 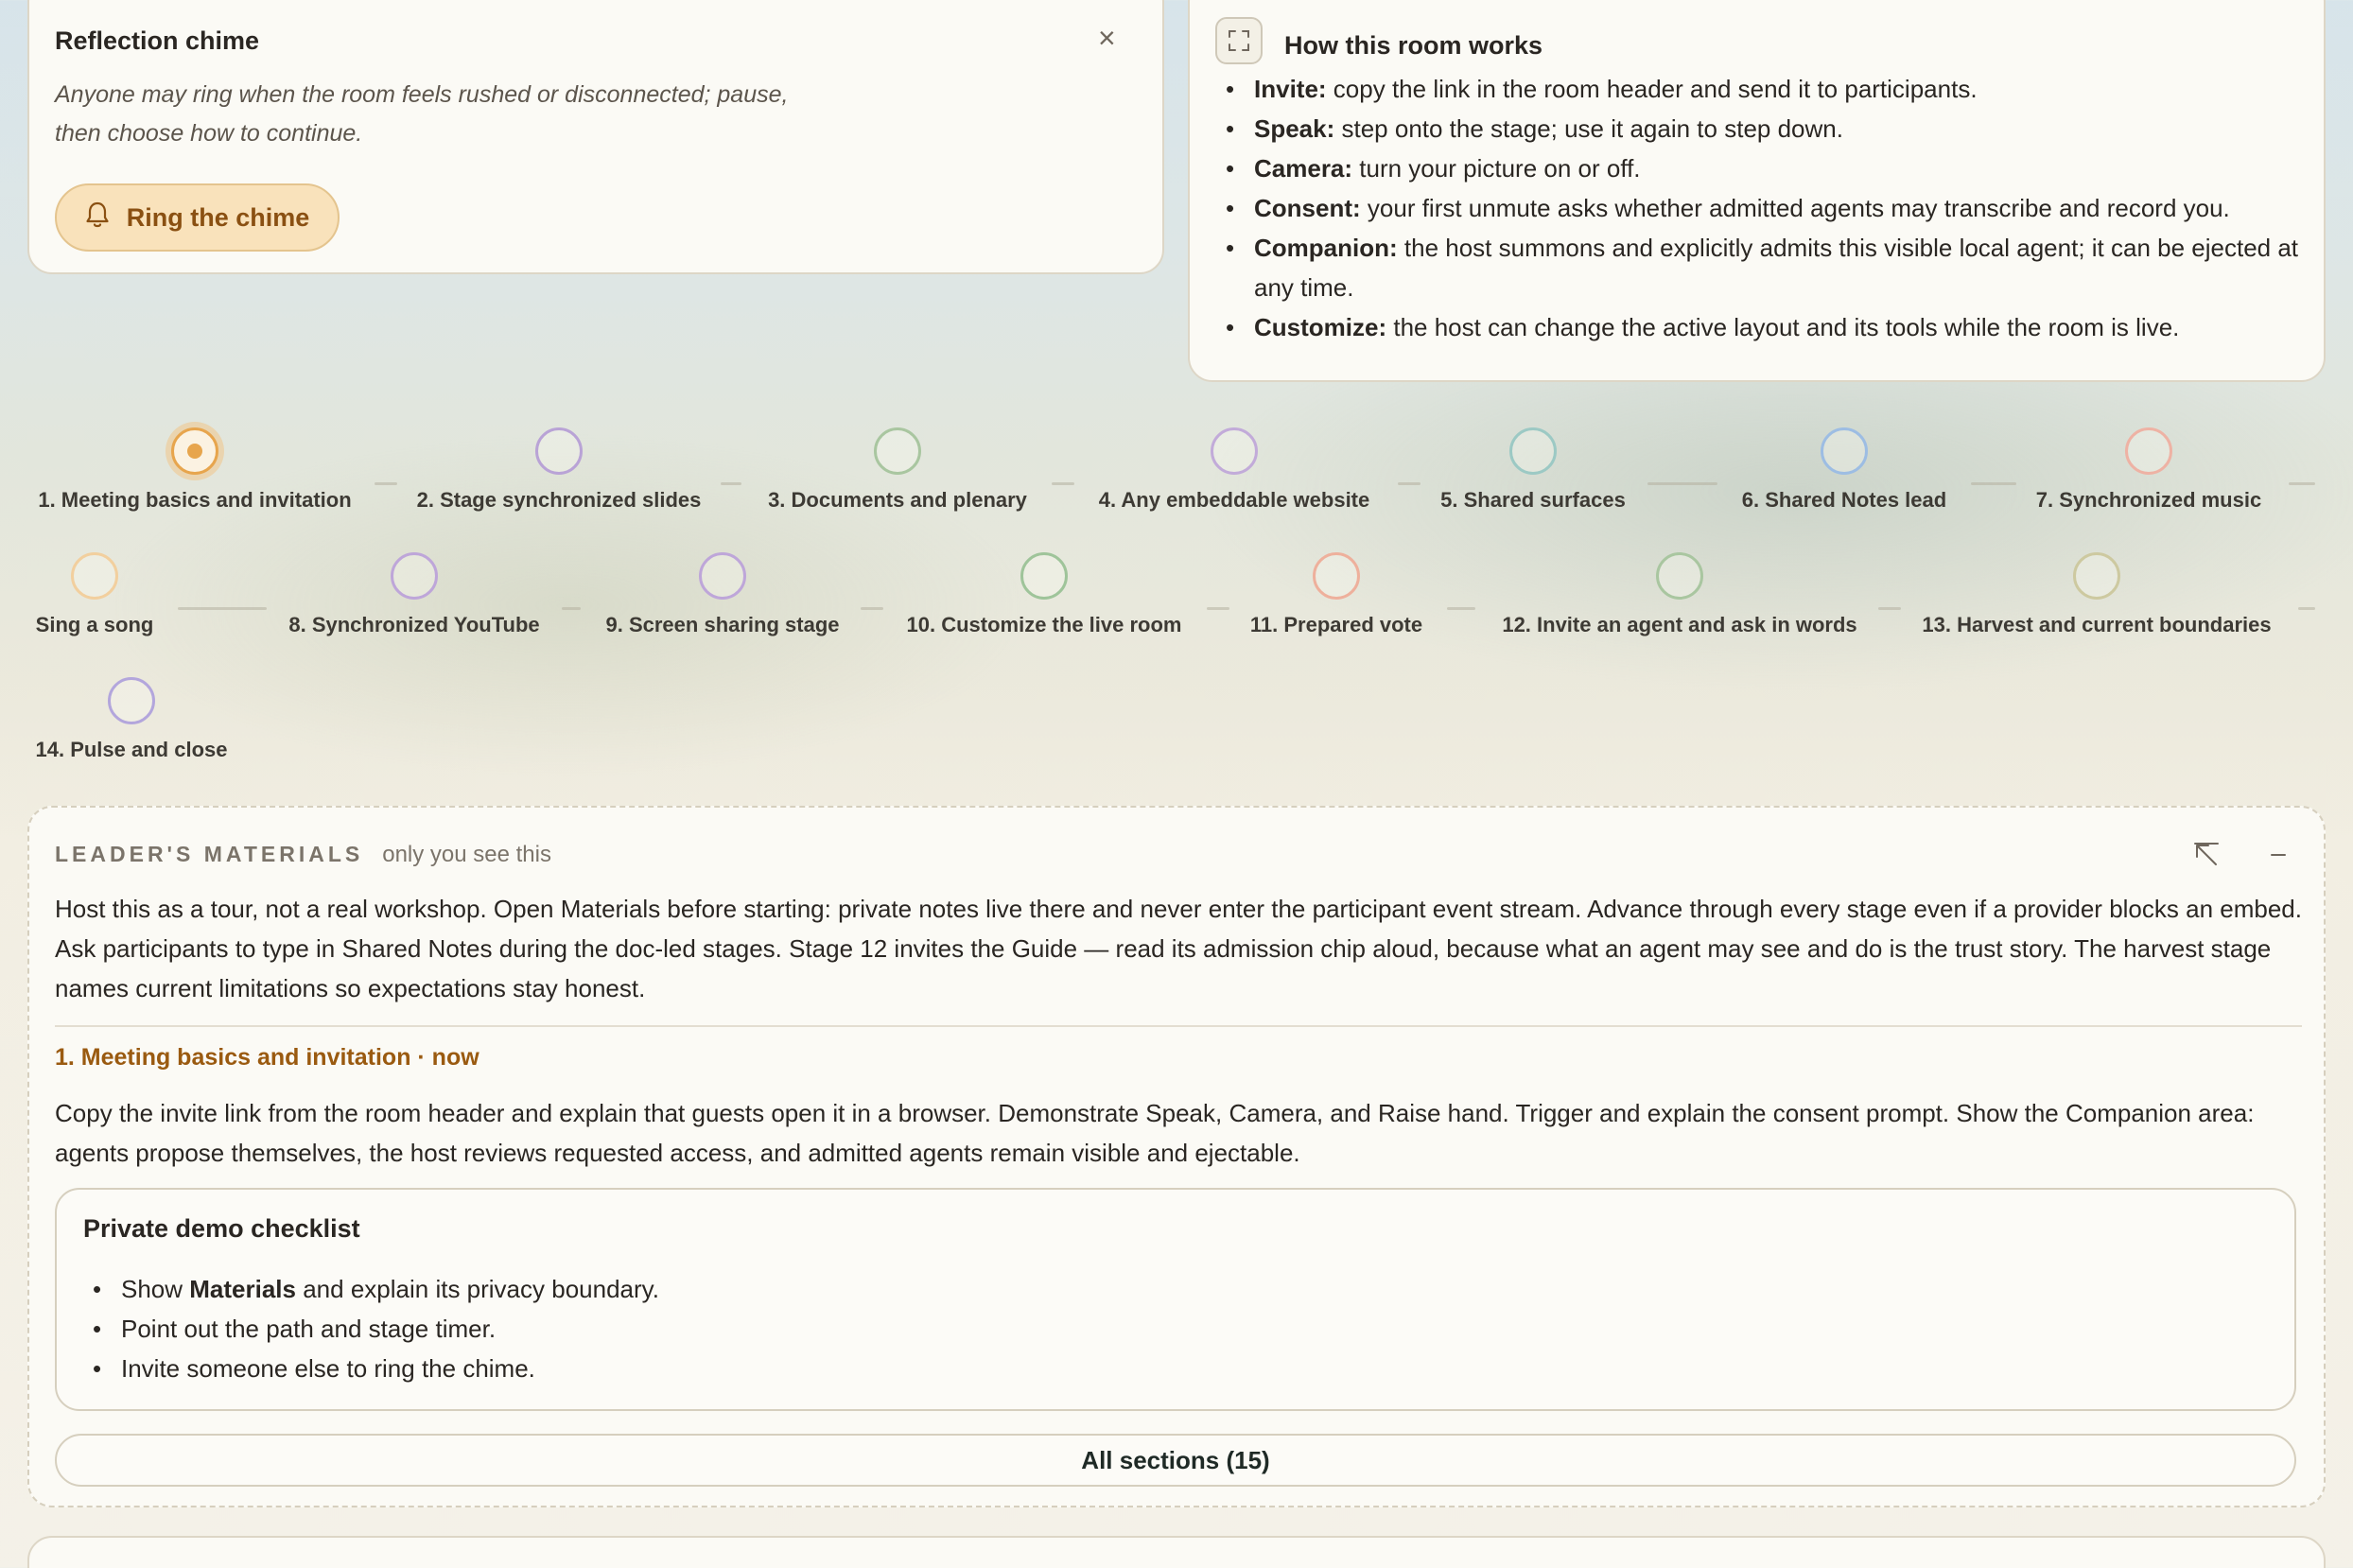 I want to click on stage-label: 14. Pulse and close, so click(x=131, y=749).